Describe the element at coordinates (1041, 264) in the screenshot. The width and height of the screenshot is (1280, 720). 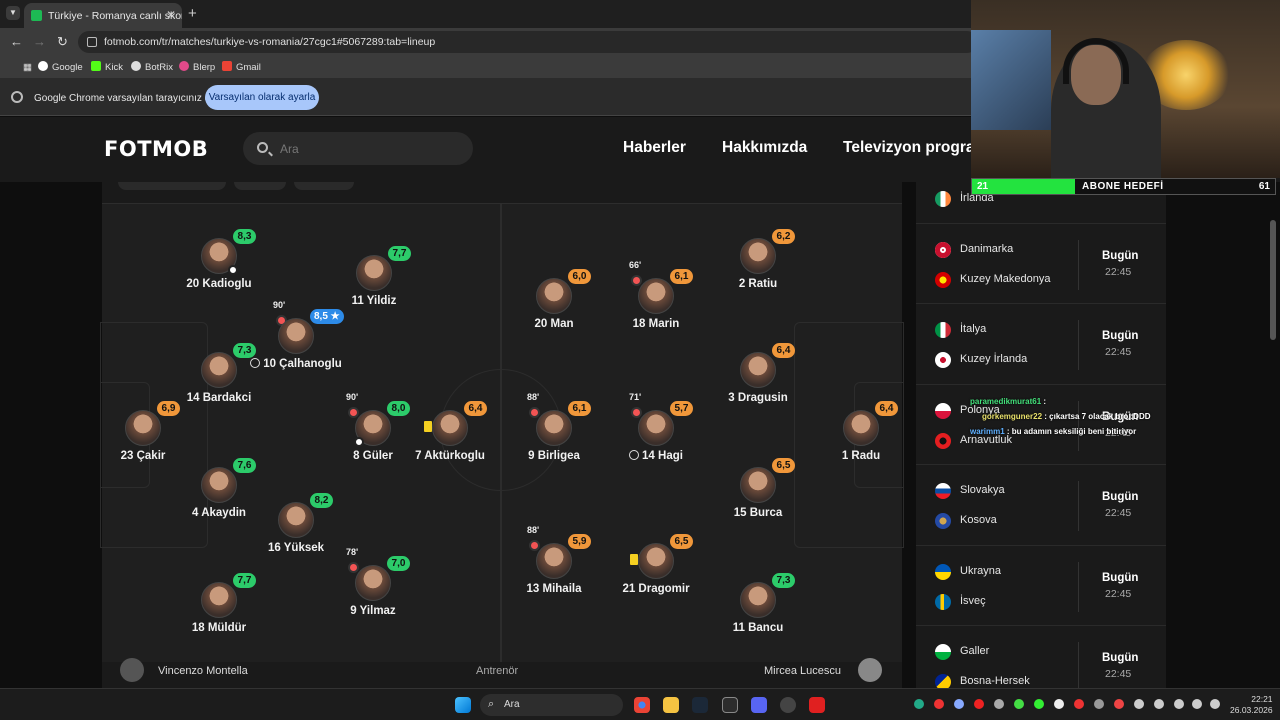
I see `match-row: Danimarka Kuzey Makedonya Bugün 22:45` at that location.